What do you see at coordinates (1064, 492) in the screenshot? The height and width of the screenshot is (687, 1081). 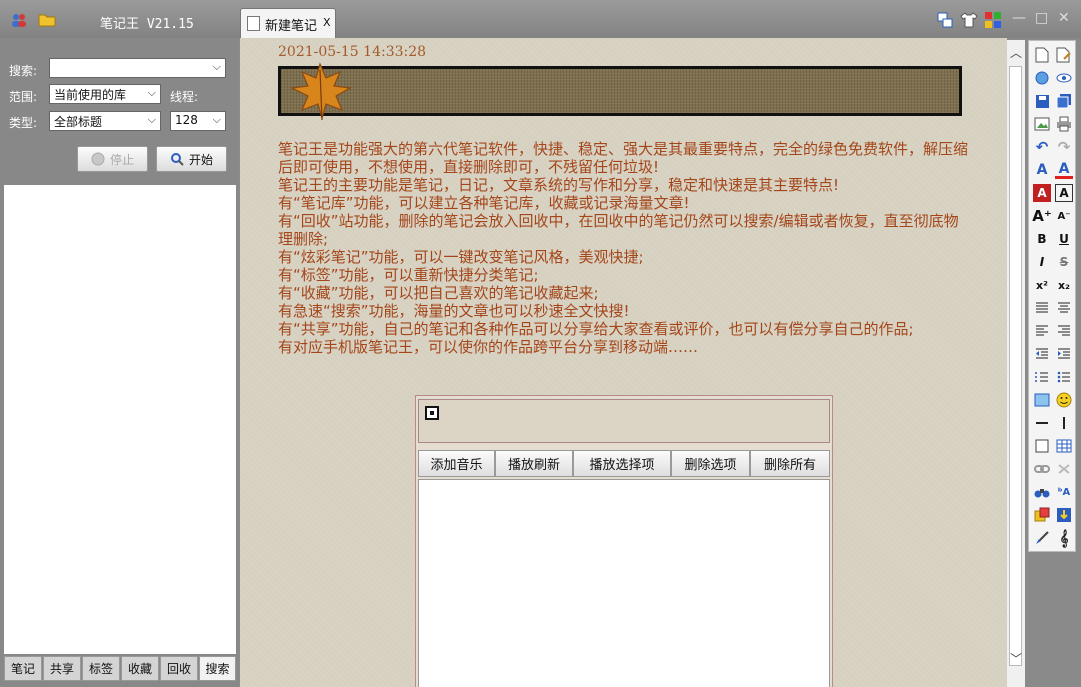 I see `replace-icon: ᵇA` at bounding box center [1064, 492].